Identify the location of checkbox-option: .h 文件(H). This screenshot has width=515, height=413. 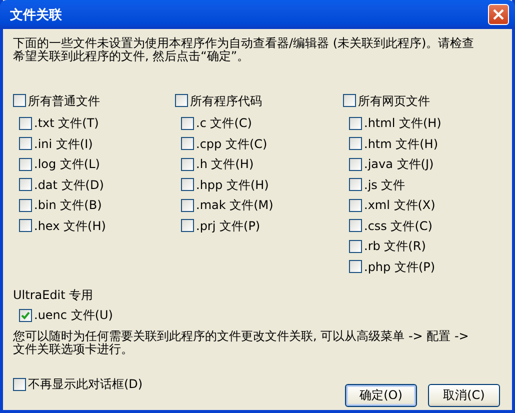
(262, 164).